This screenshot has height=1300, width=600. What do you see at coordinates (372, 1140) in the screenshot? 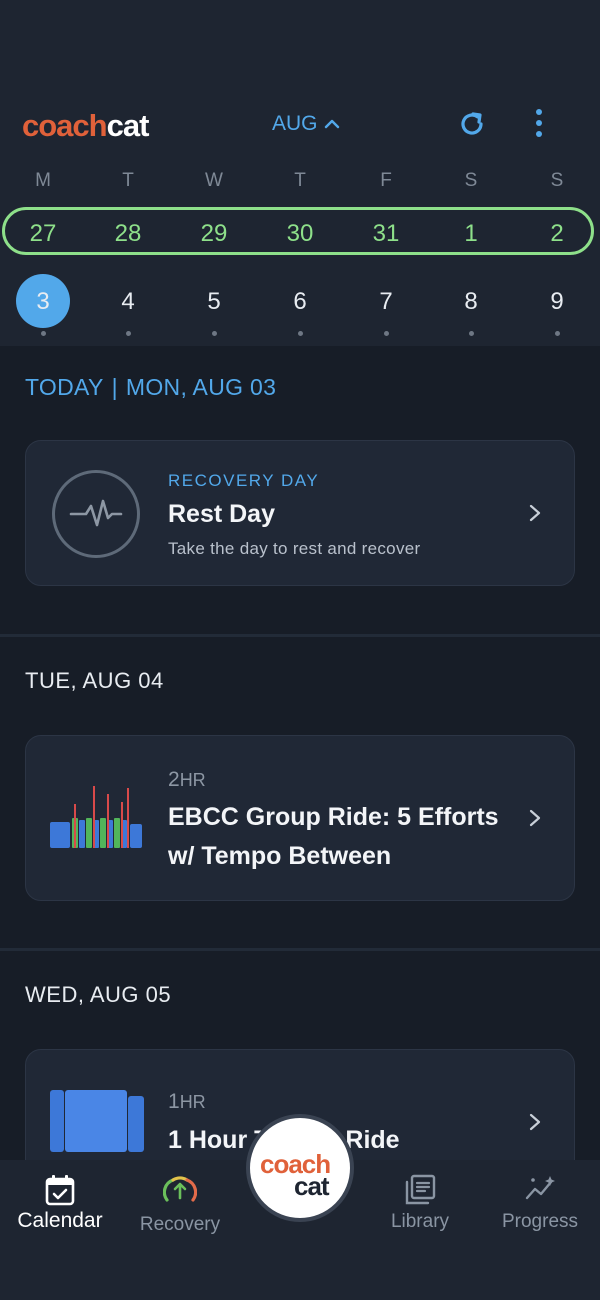
I see `workout-title-right: Ride` at bounding box center [372, 1140].